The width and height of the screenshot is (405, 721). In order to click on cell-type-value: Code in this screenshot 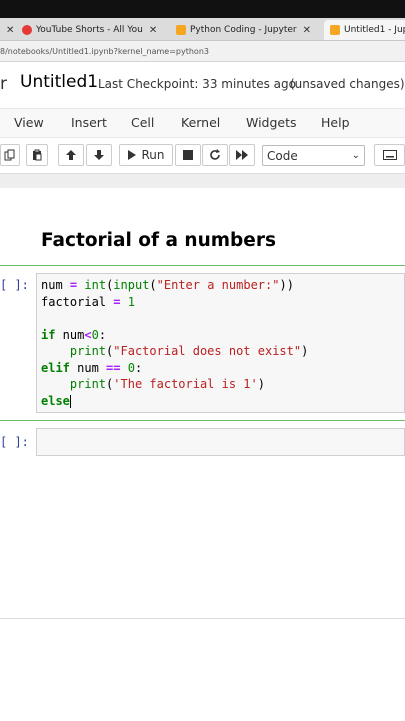, I will do `click(282, 155)`.